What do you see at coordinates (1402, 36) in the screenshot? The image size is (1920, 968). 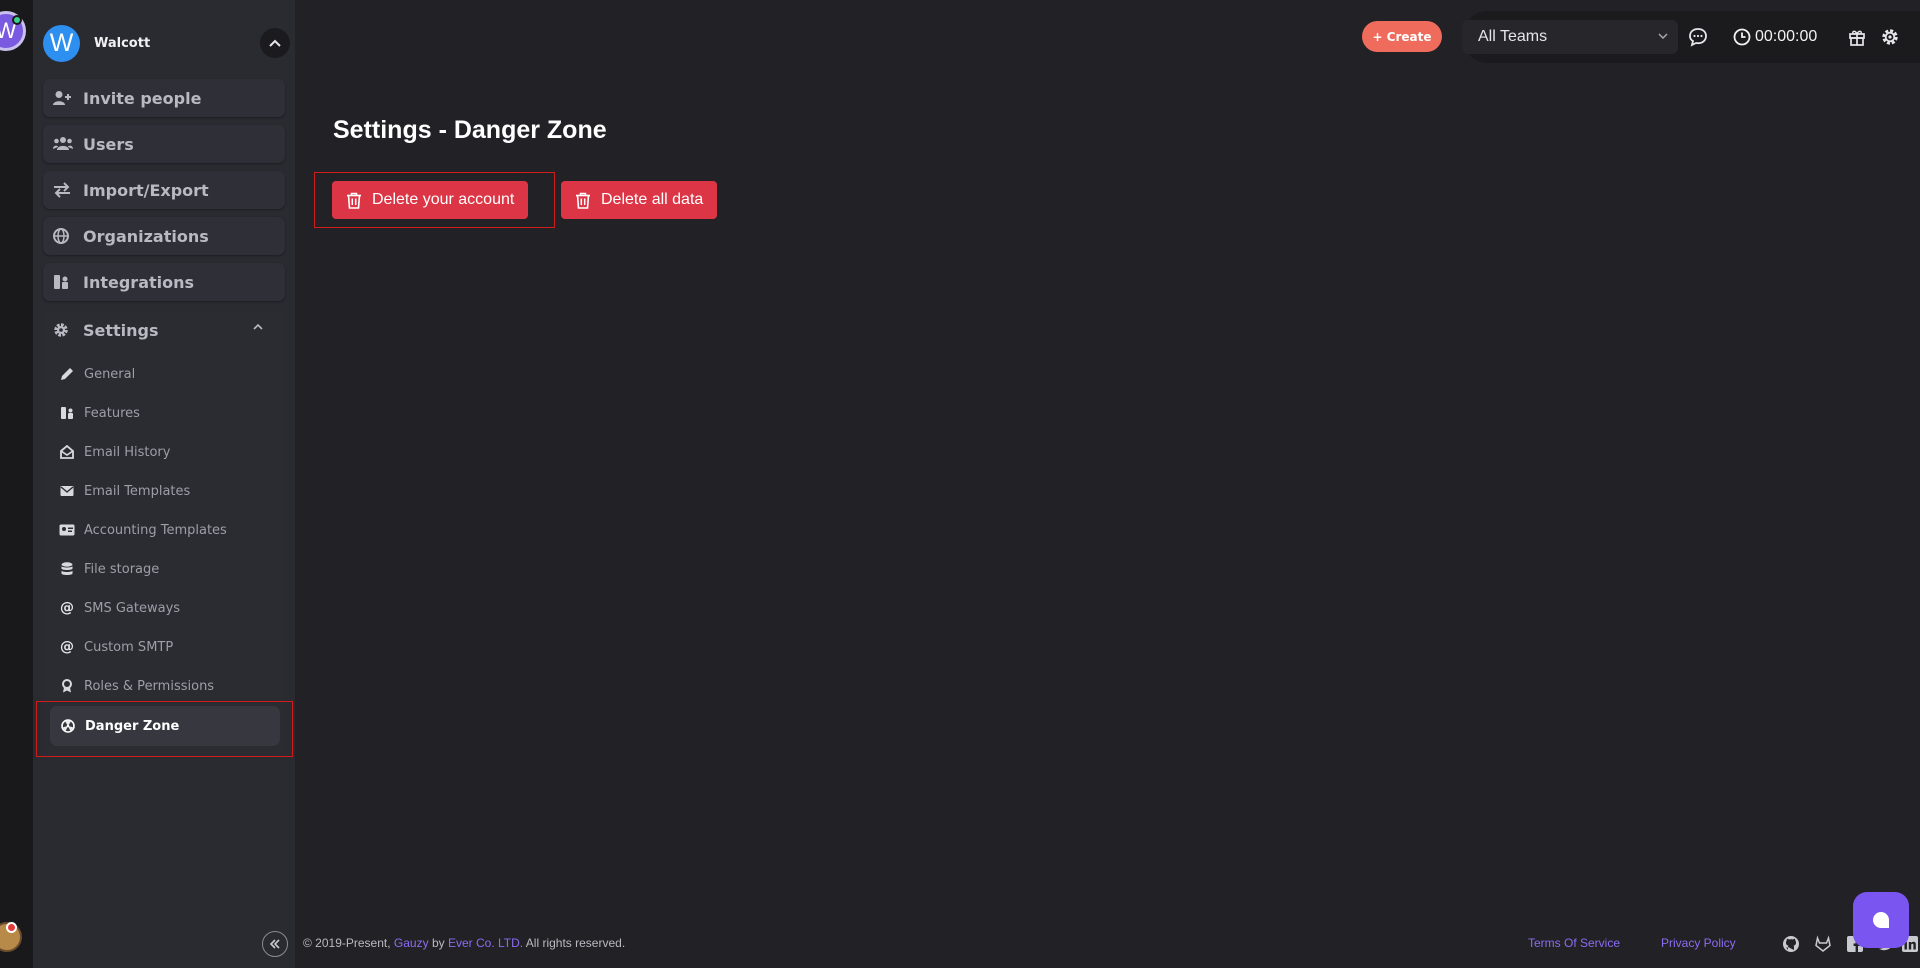 I see `create-button: + Create` at bounding box center [1402, 36].